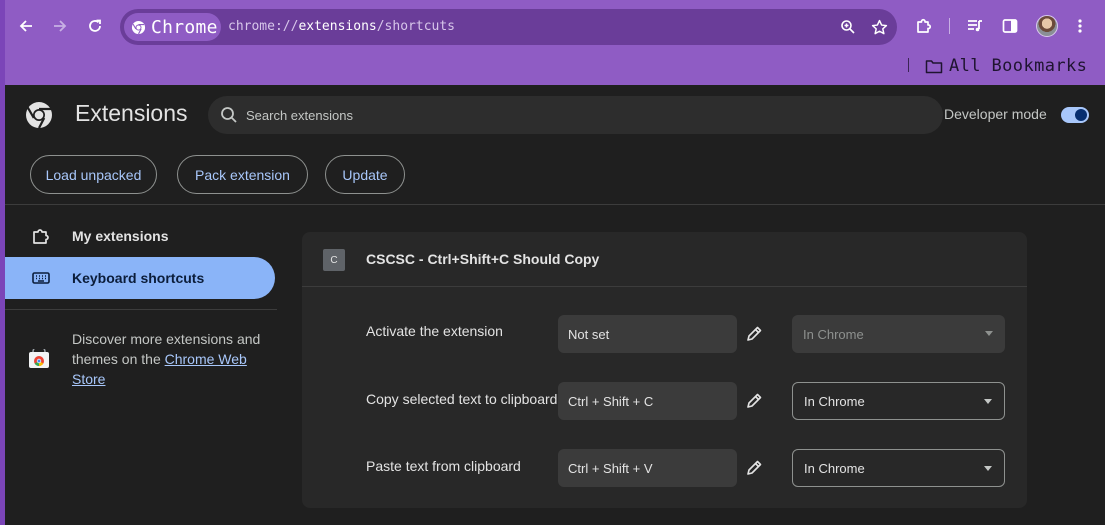  Describe the element at coordinates (949, 26) in the screenshot. I see `toolbar-divider` at that location.